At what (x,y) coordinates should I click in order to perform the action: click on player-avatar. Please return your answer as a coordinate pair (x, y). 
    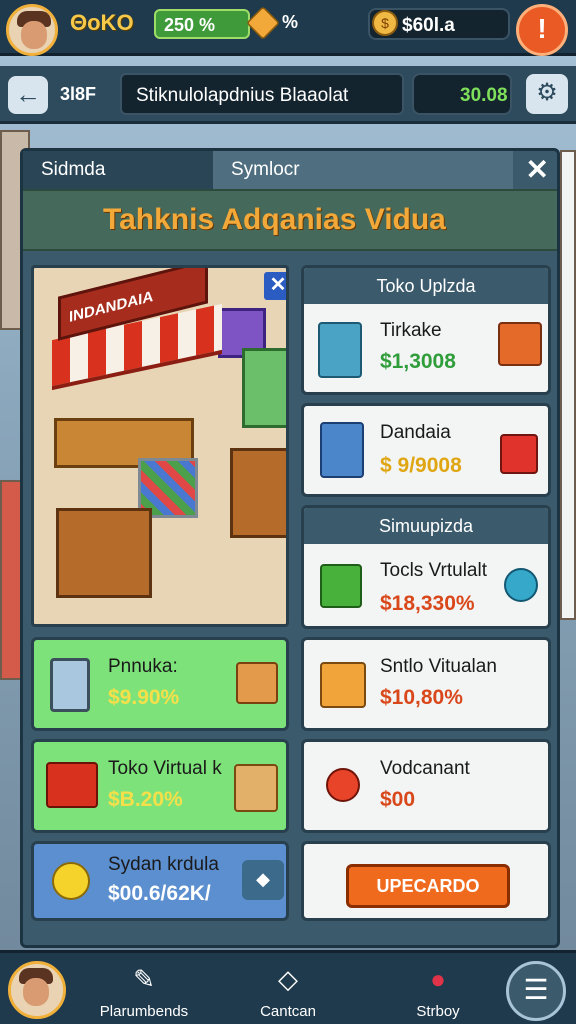
    Looking at the image, I should click on (32, 30).